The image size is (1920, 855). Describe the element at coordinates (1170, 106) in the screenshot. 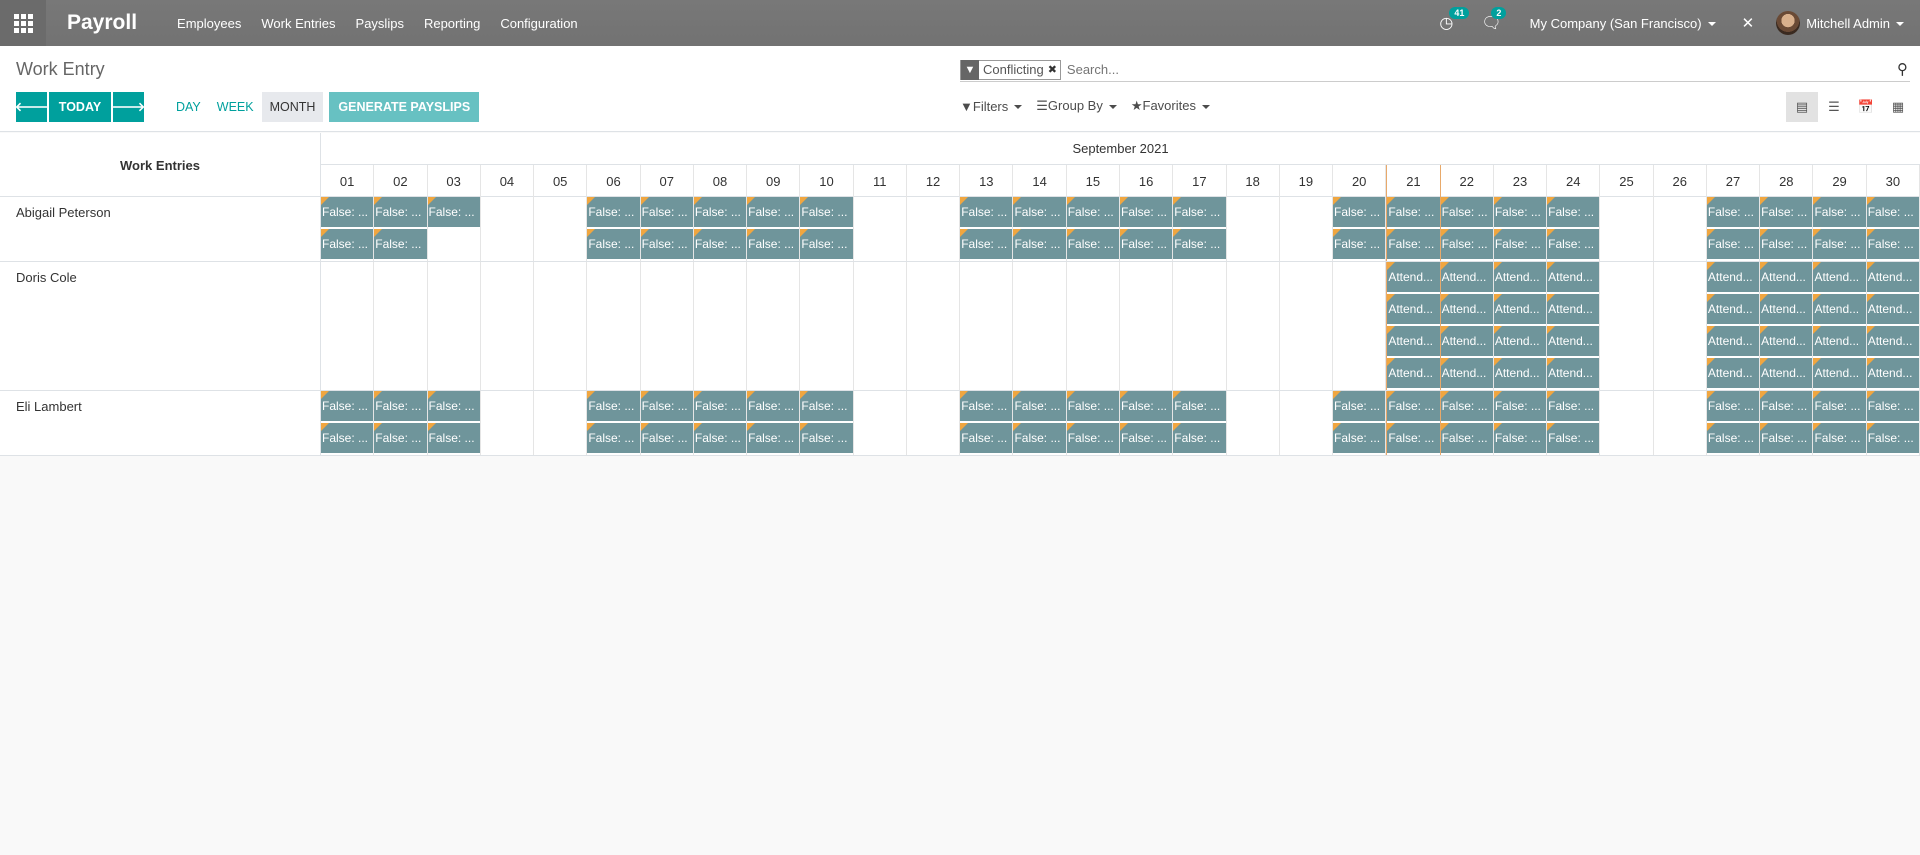

I see `favorites-dropdown: ★Favorites` at that location.